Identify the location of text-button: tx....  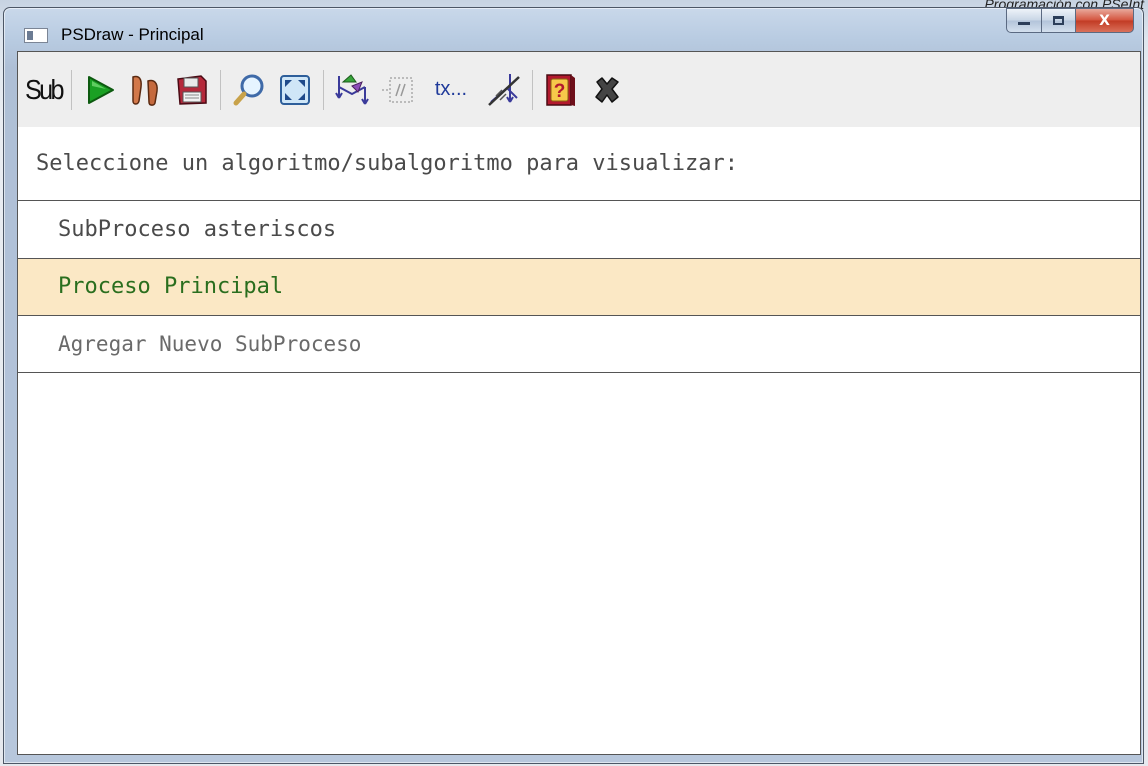
(451, 90).